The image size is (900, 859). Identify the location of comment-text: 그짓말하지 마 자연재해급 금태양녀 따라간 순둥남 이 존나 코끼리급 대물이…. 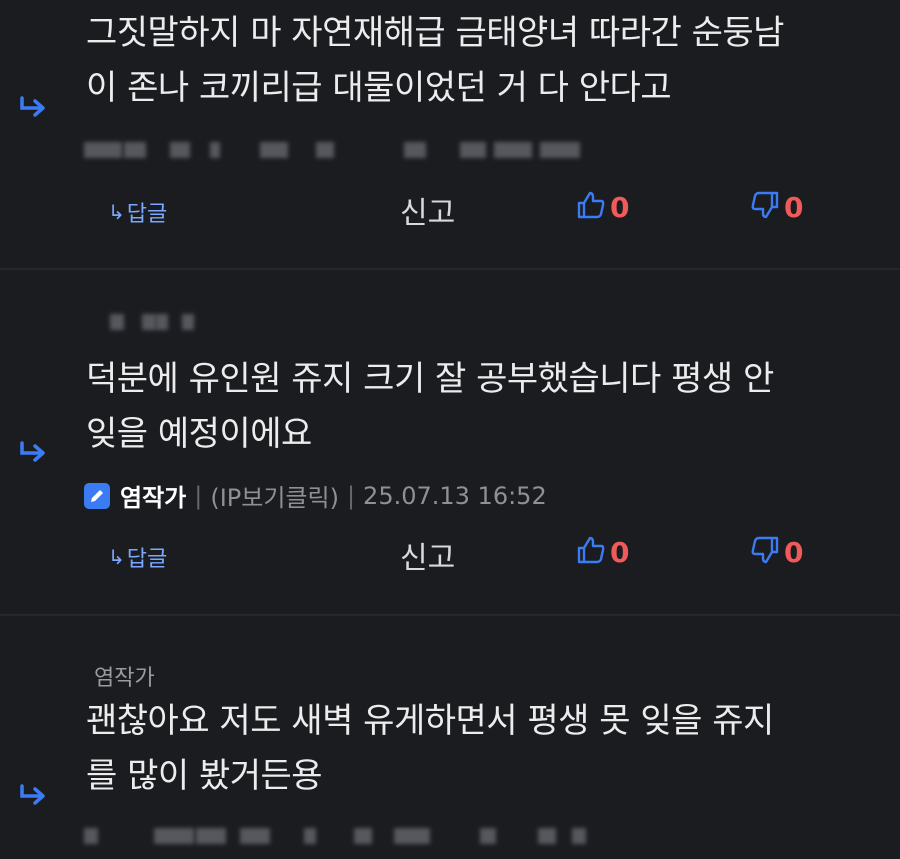
(435, 60).